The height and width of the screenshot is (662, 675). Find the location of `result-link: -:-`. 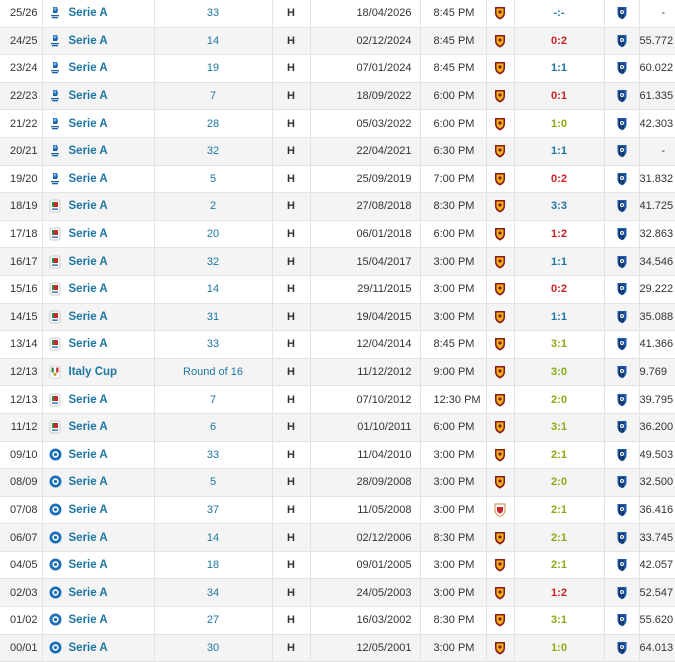

result-link: -:- is located at coordinates (559, 13).